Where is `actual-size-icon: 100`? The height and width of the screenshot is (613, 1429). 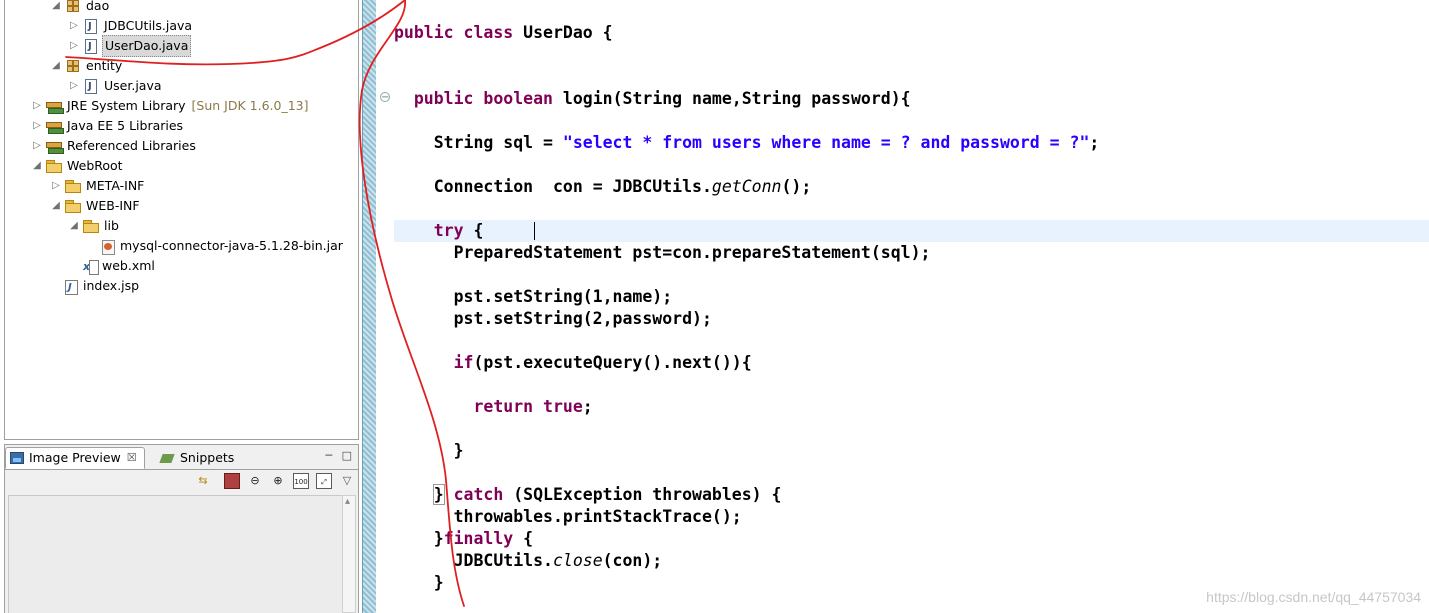 actual-size-icon: 100 is located at coordinates (301, 481).